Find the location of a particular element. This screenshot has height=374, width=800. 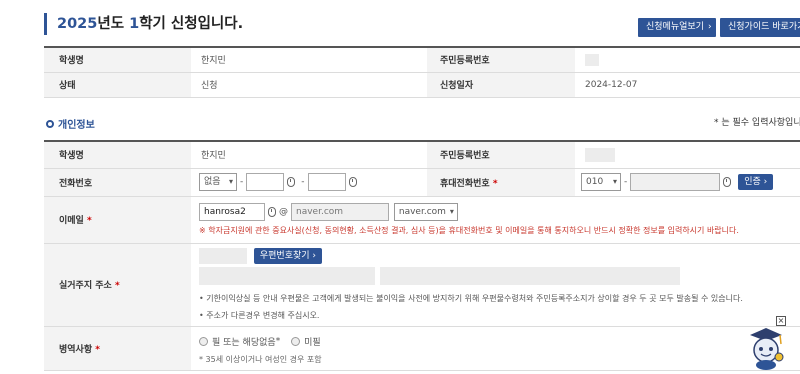

phone-prefix-select: 없음 ▾ is located at coordinates (218, 182).